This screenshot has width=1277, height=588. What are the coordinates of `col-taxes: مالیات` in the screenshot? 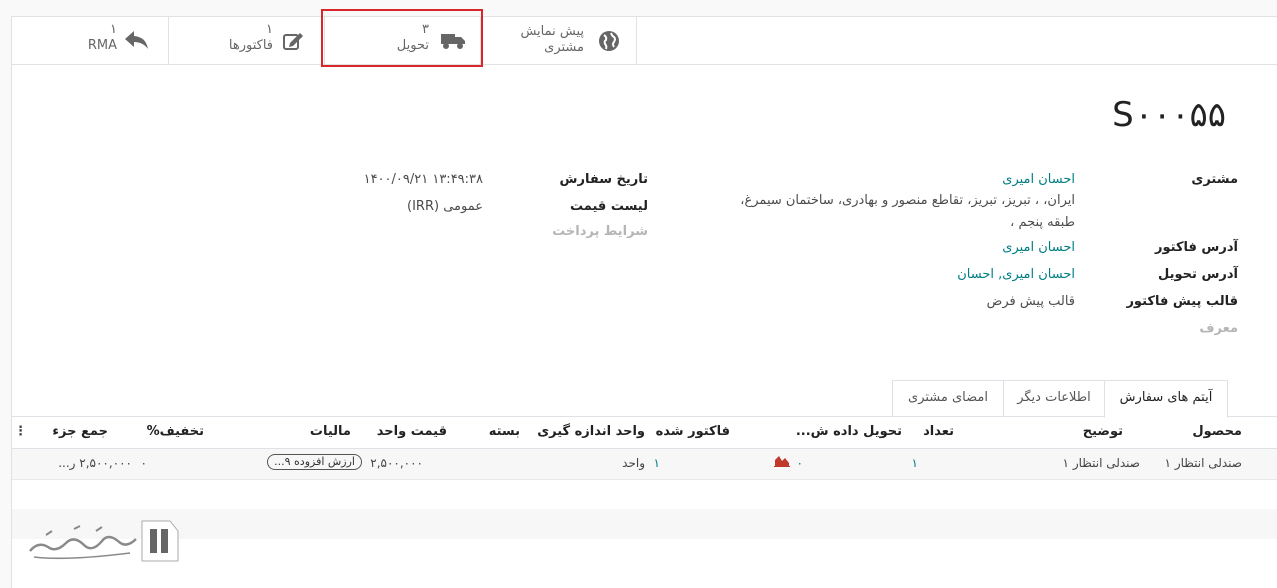 It's located at (330, 431).